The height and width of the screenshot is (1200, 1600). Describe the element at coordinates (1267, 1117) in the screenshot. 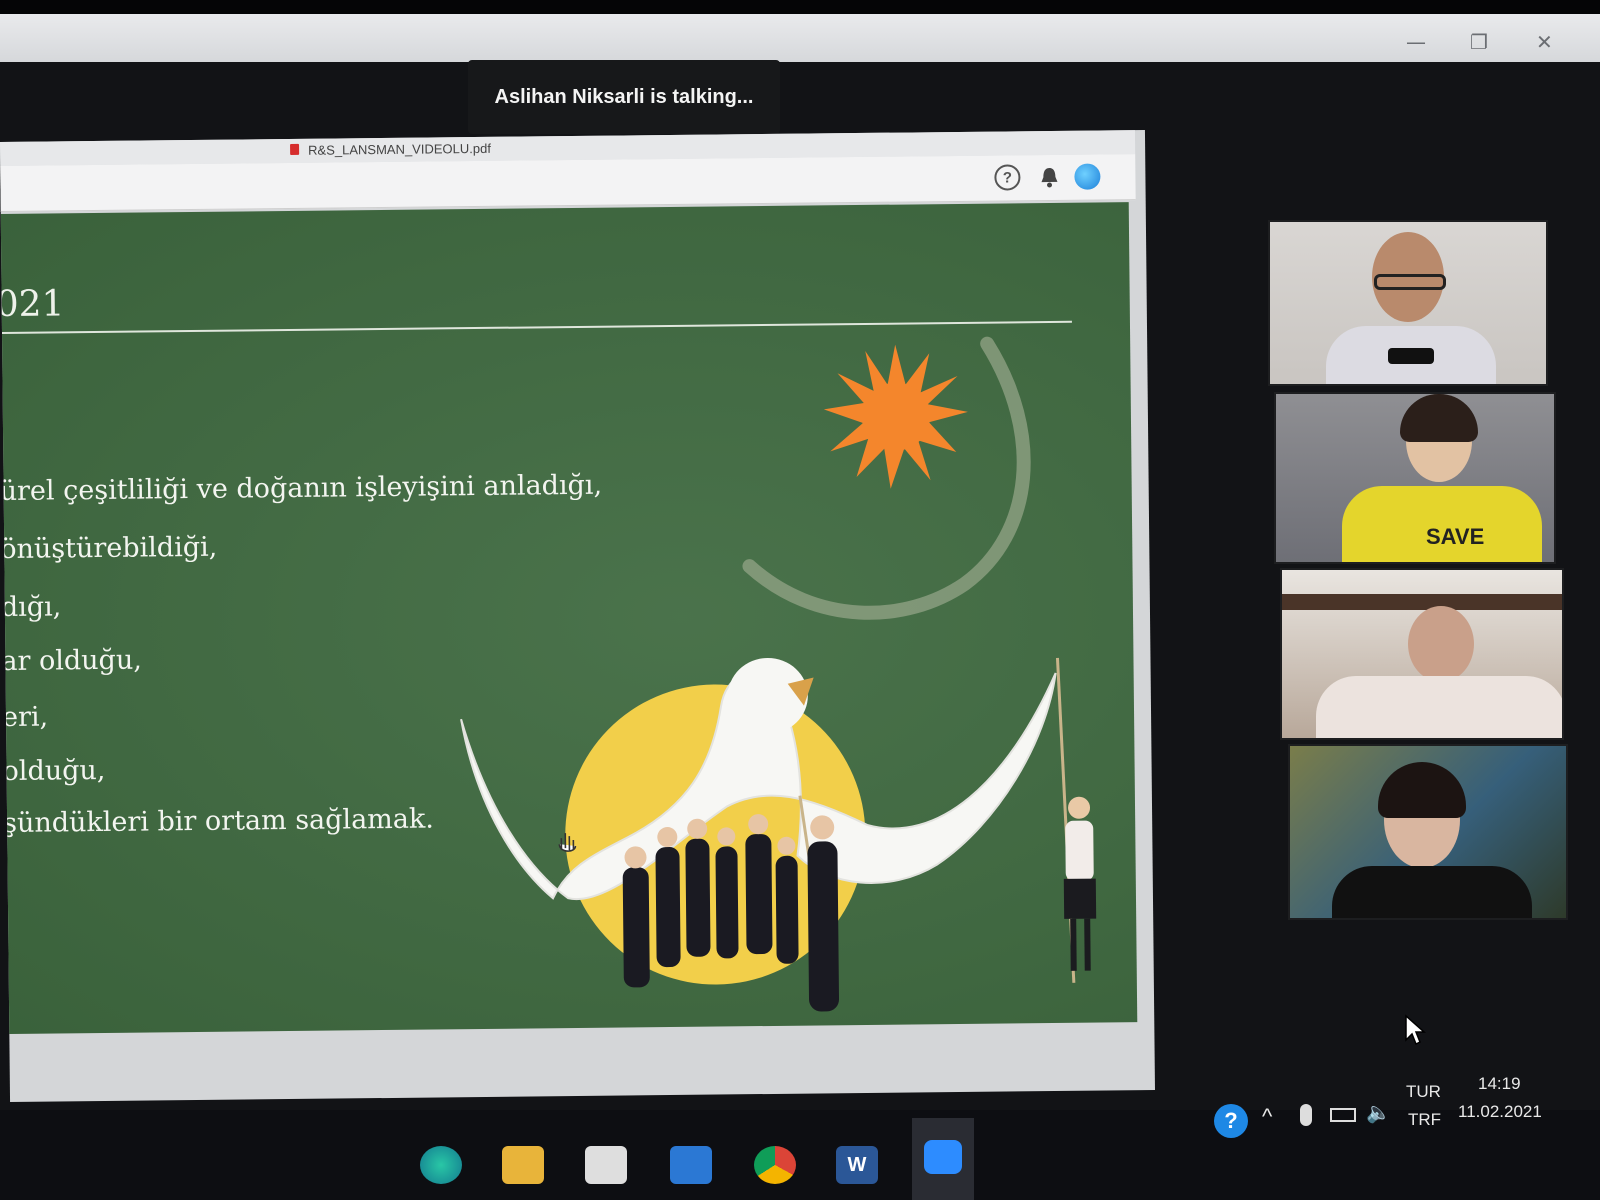

I see `show-hidden-icons-chevron-icon: ^` at that location.